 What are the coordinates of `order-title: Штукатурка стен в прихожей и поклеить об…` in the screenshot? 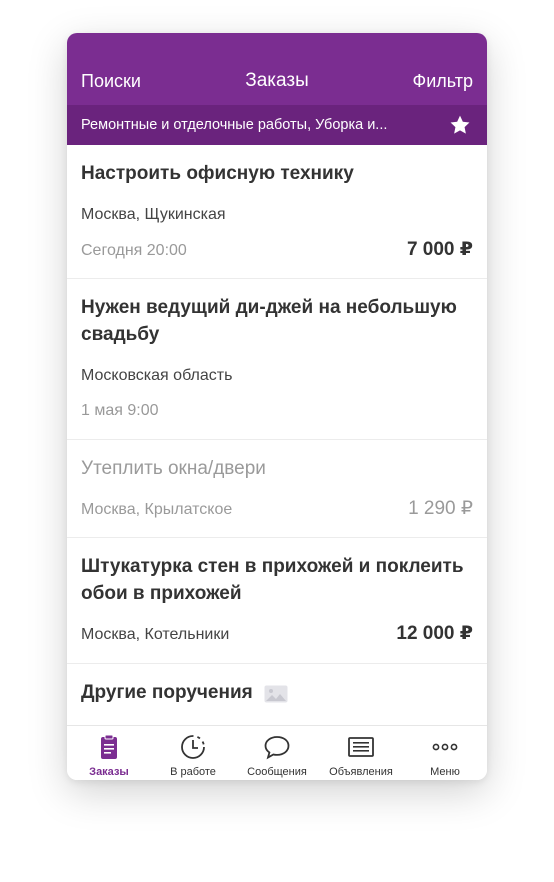 It's located at (272, 580).